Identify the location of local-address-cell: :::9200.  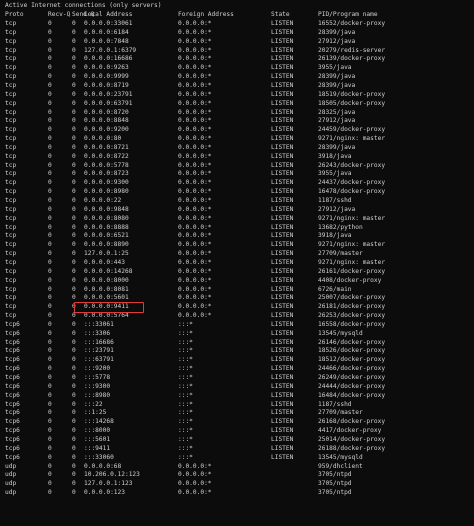
(97, 369).